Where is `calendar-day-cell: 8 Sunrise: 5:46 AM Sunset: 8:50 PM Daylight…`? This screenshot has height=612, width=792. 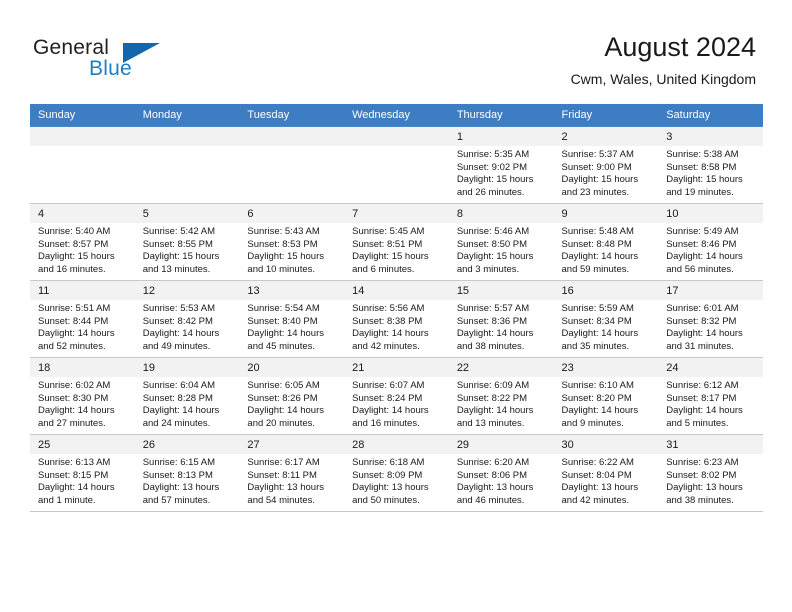 calendar-day-cell: 8 Sunrise: 5:46 AM Sunset: 8:50 PM Daylight… is located at coordinates (501, 242).